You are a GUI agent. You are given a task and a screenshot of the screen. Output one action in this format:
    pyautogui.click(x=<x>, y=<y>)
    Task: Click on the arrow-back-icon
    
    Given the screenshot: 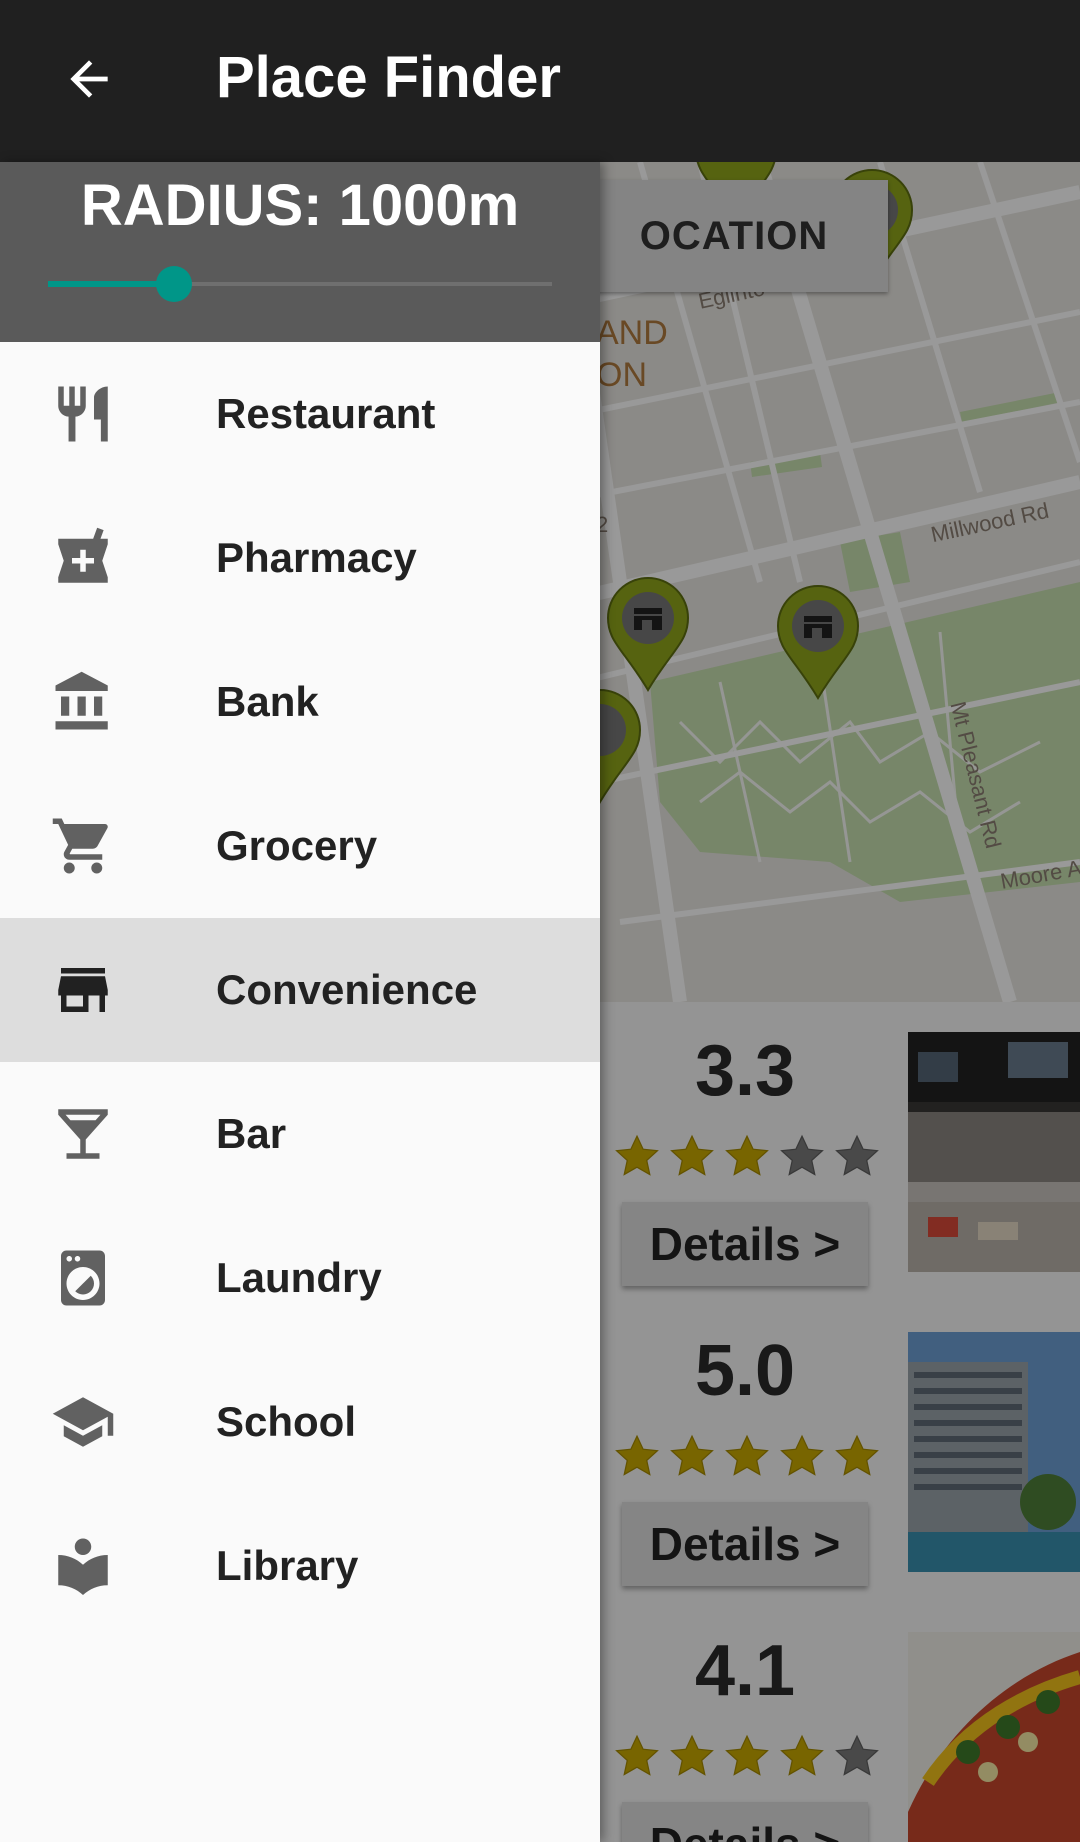 What is the action you would take?
    pyautogui.click(x=89, y=81)
    